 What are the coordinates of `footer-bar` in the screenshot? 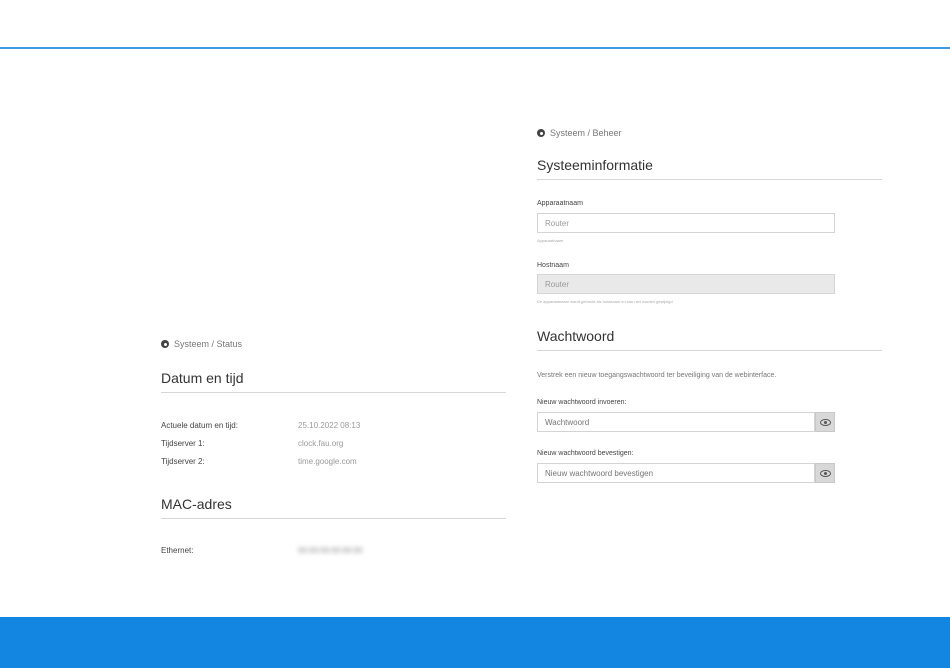 It's located at (475, 642).